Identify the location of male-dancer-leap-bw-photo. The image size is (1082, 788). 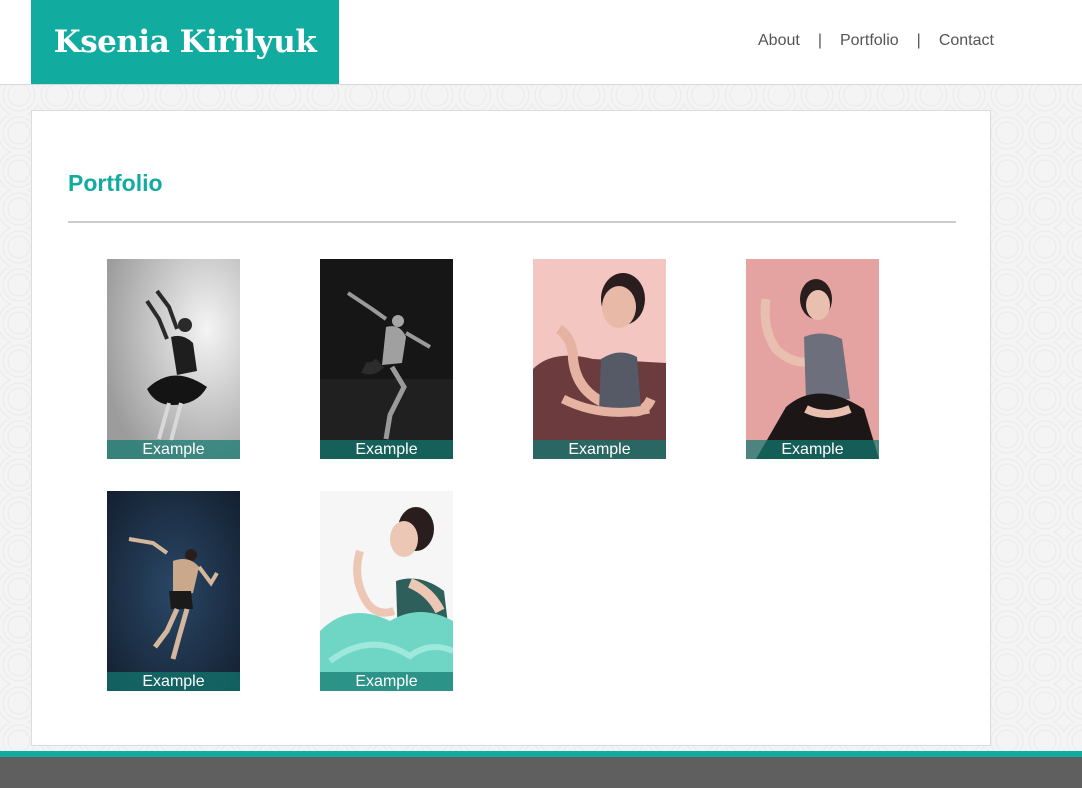
(386, 359).